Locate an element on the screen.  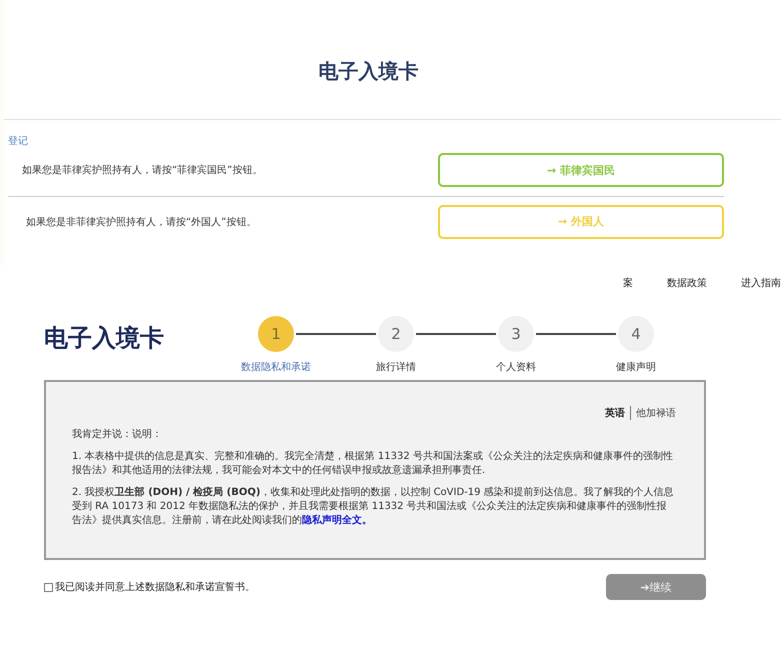
language-link: 他加禄语 is located at coordinates (653, 413).